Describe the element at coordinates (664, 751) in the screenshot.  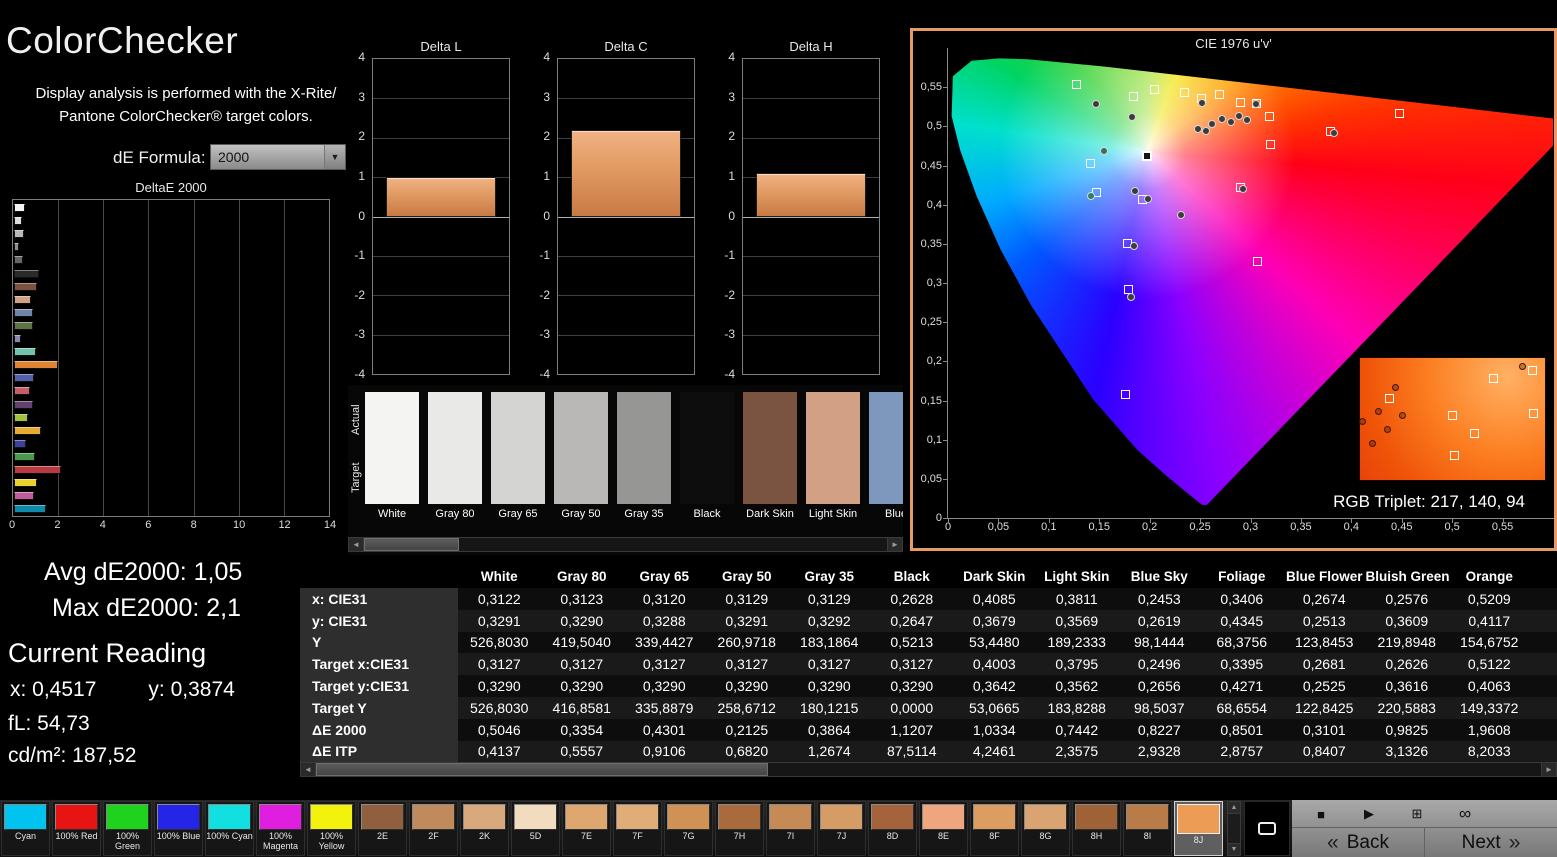
I see `table-cell: 0,9106` at that location.